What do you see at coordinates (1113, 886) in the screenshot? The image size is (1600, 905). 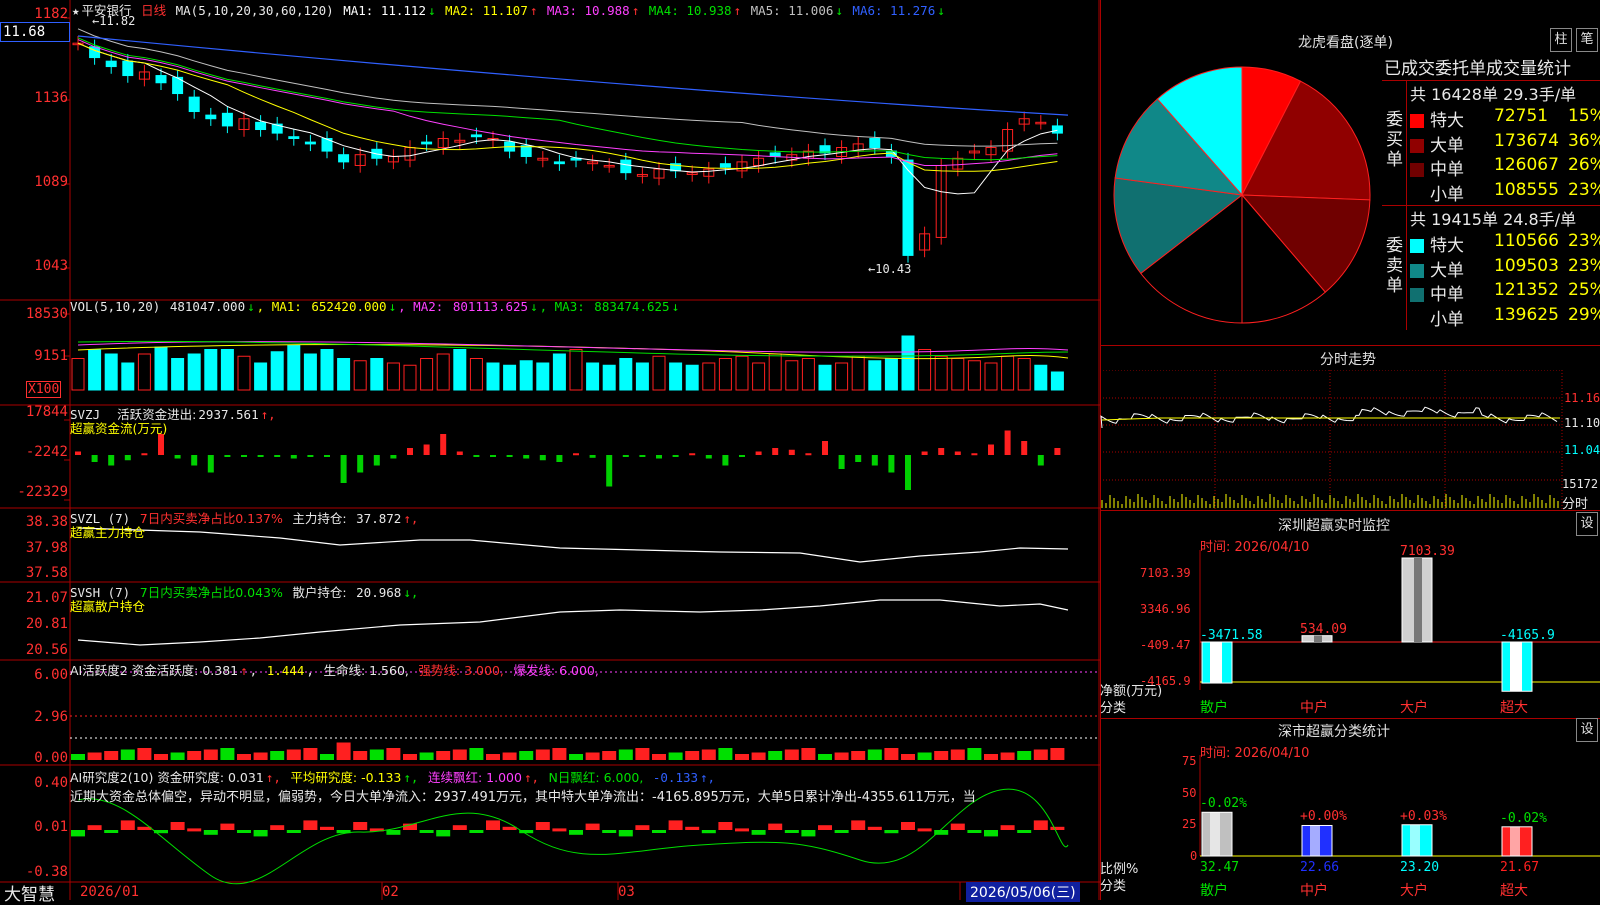 I see `classify-cat-label: 分类` at bounding box center [1113, 886].